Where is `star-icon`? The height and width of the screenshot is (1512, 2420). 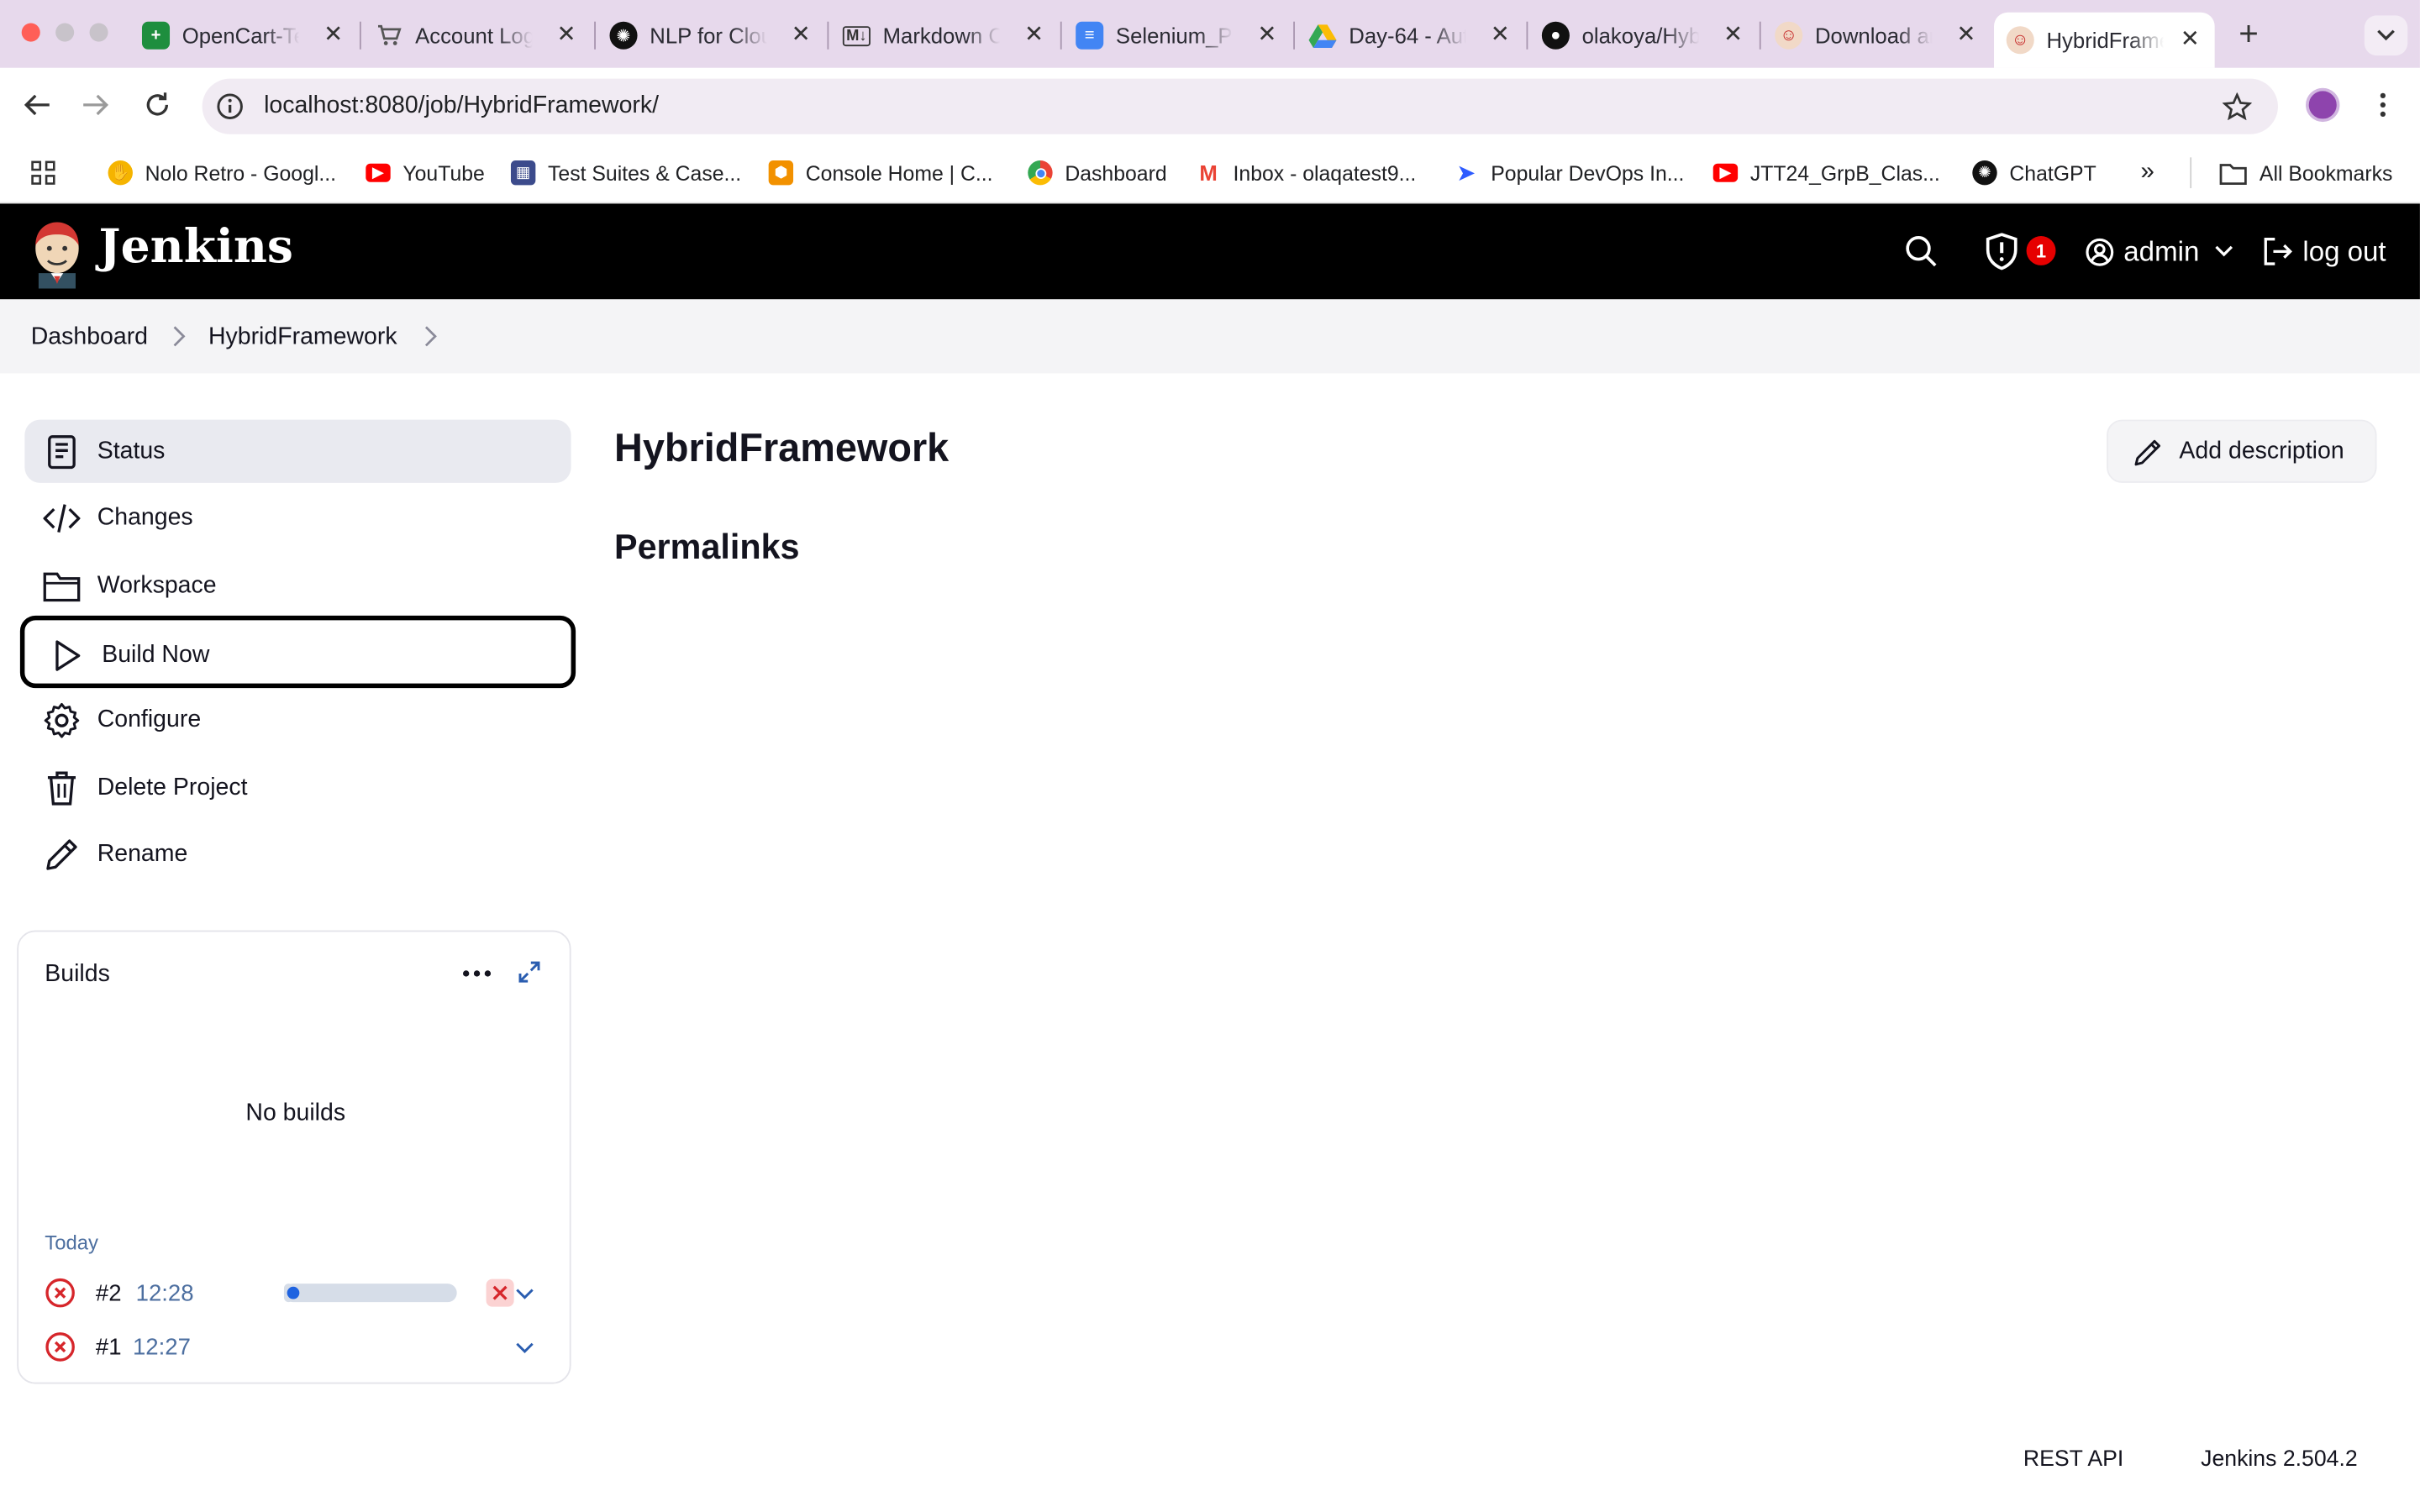 star-icon is located at coordinates (2237, 106).